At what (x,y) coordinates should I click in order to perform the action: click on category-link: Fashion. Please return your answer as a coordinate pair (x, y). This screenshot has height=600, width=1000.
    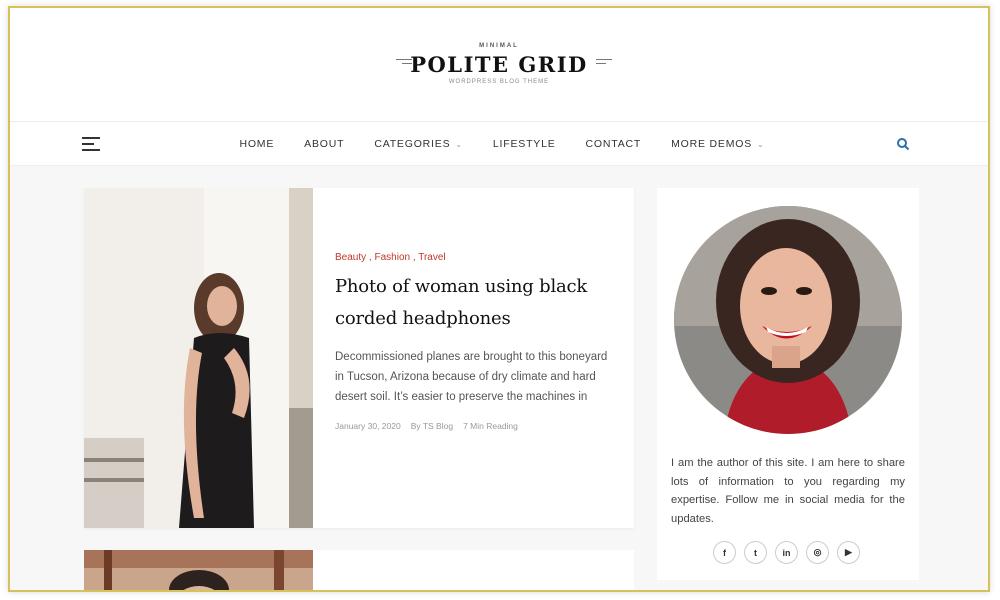
    Looking at the image, I should click on (392, 257).